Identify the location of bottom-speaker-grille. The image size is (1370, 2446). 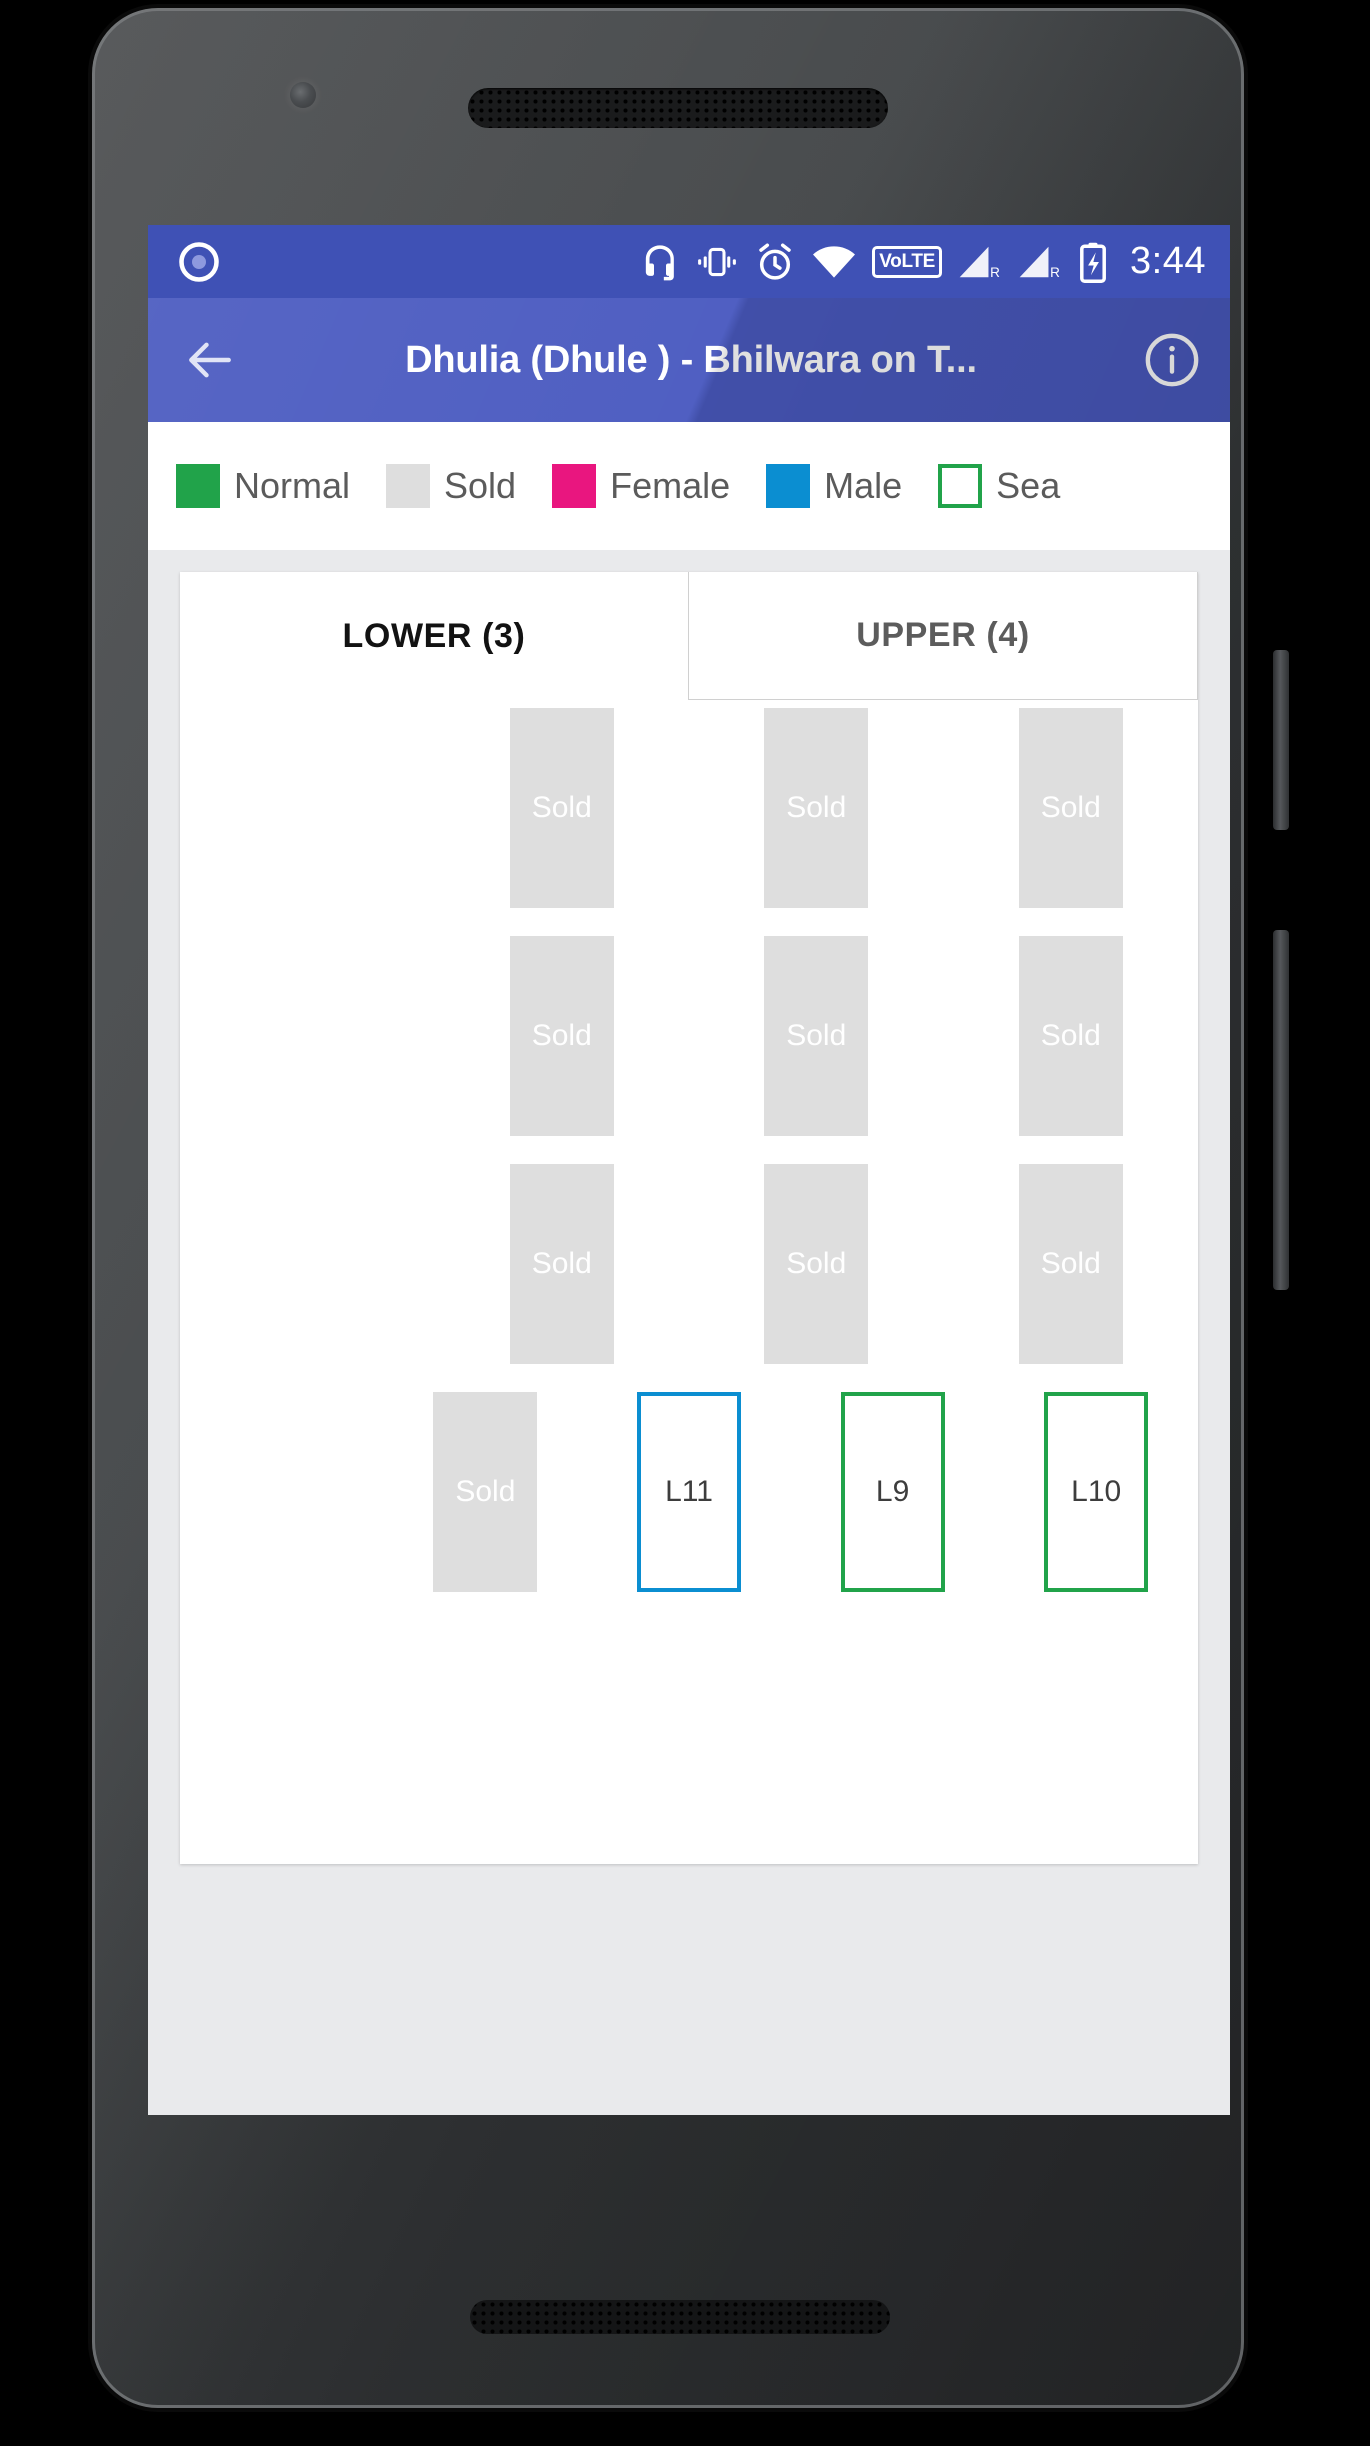
(680, 2317).